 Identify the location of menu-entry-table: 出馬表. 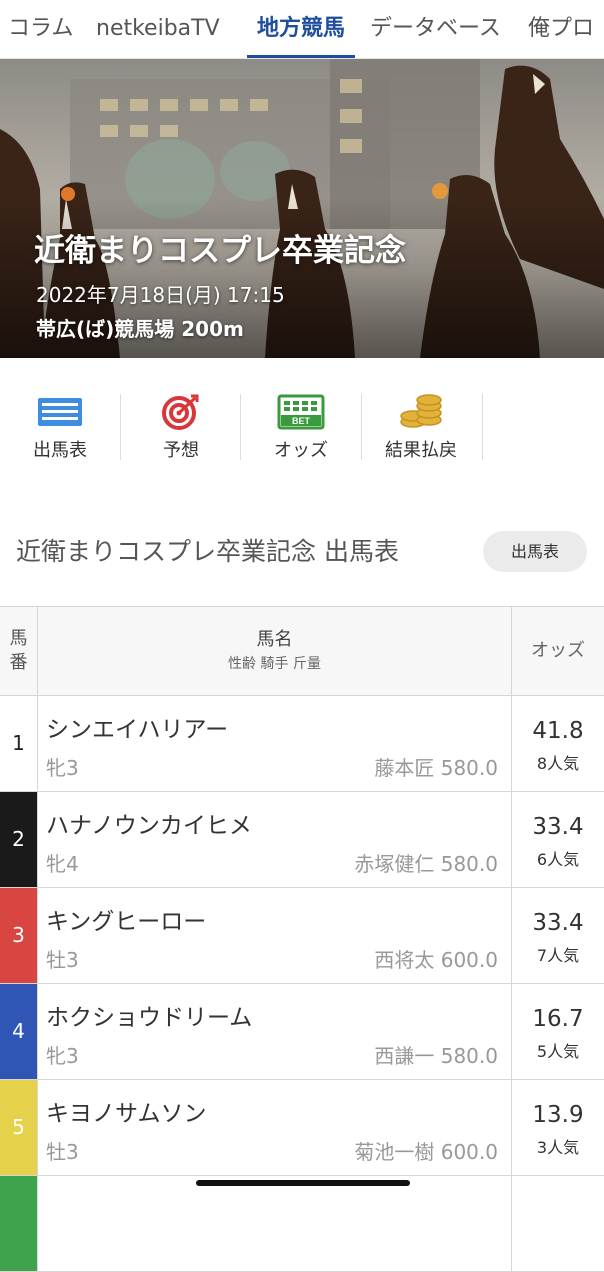
(60, 426).